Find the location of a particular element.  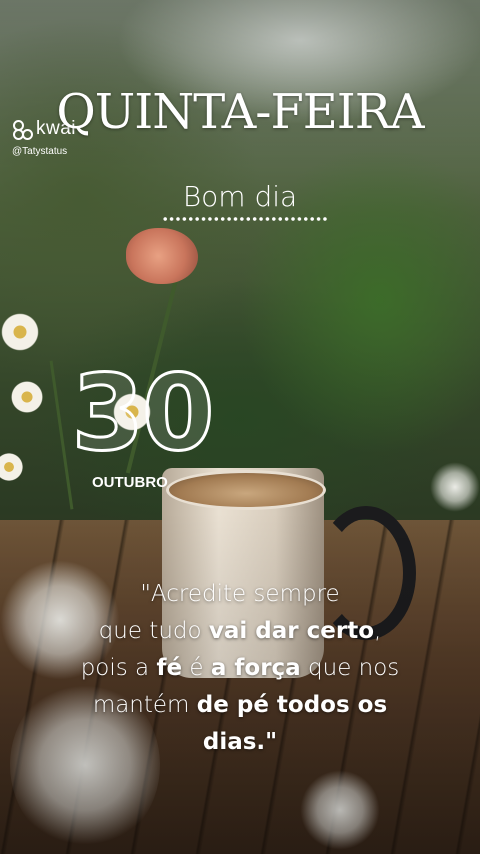

weekday-title: QUINTA-FEIRA is located at coordinates (240, 112).